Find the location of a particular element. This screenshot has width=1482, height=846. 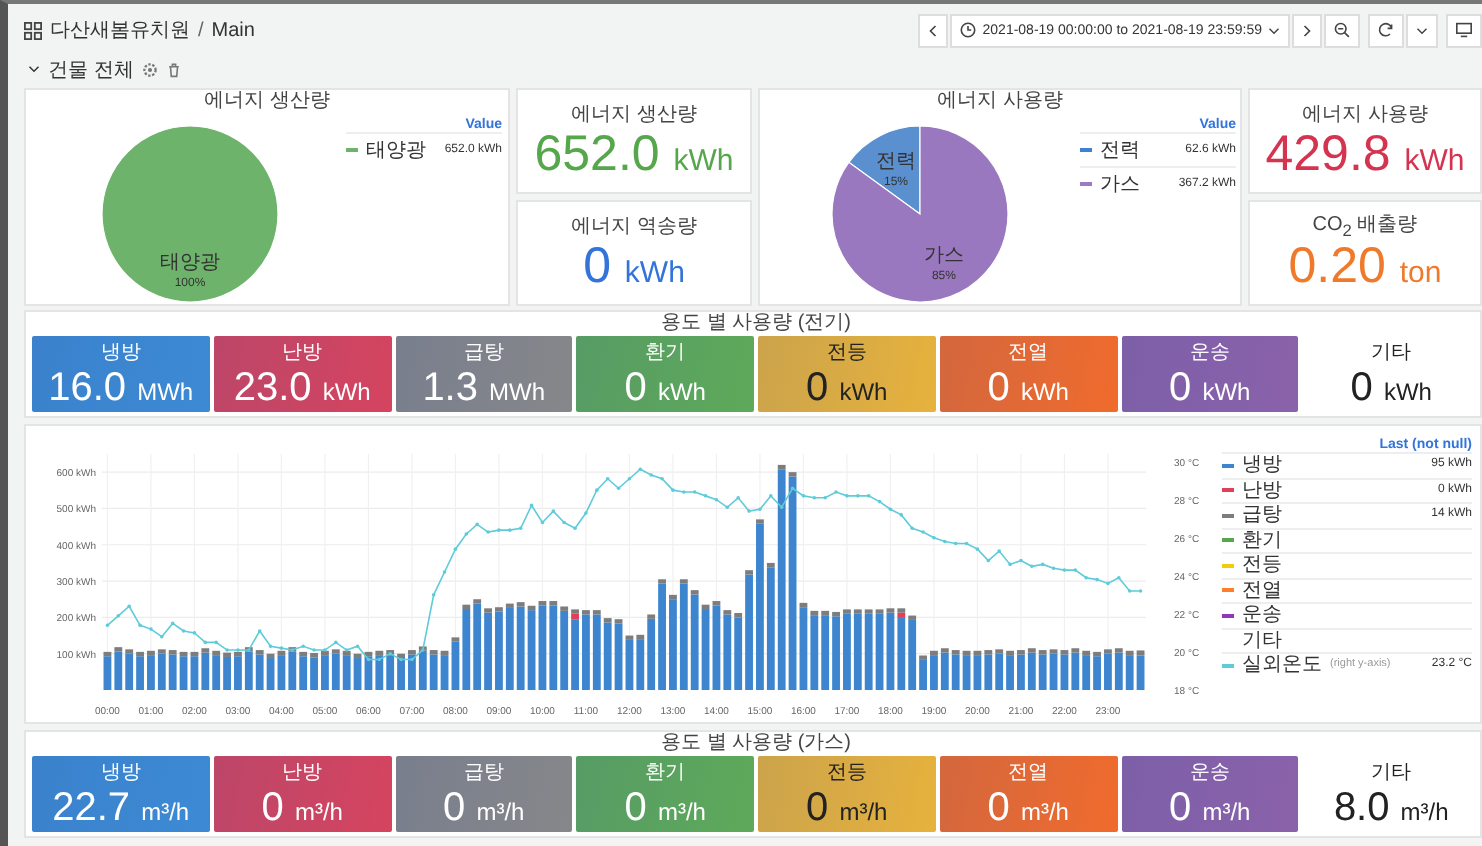

stat-title: 에너지 사용량 is located at coordinates (1365, 114).